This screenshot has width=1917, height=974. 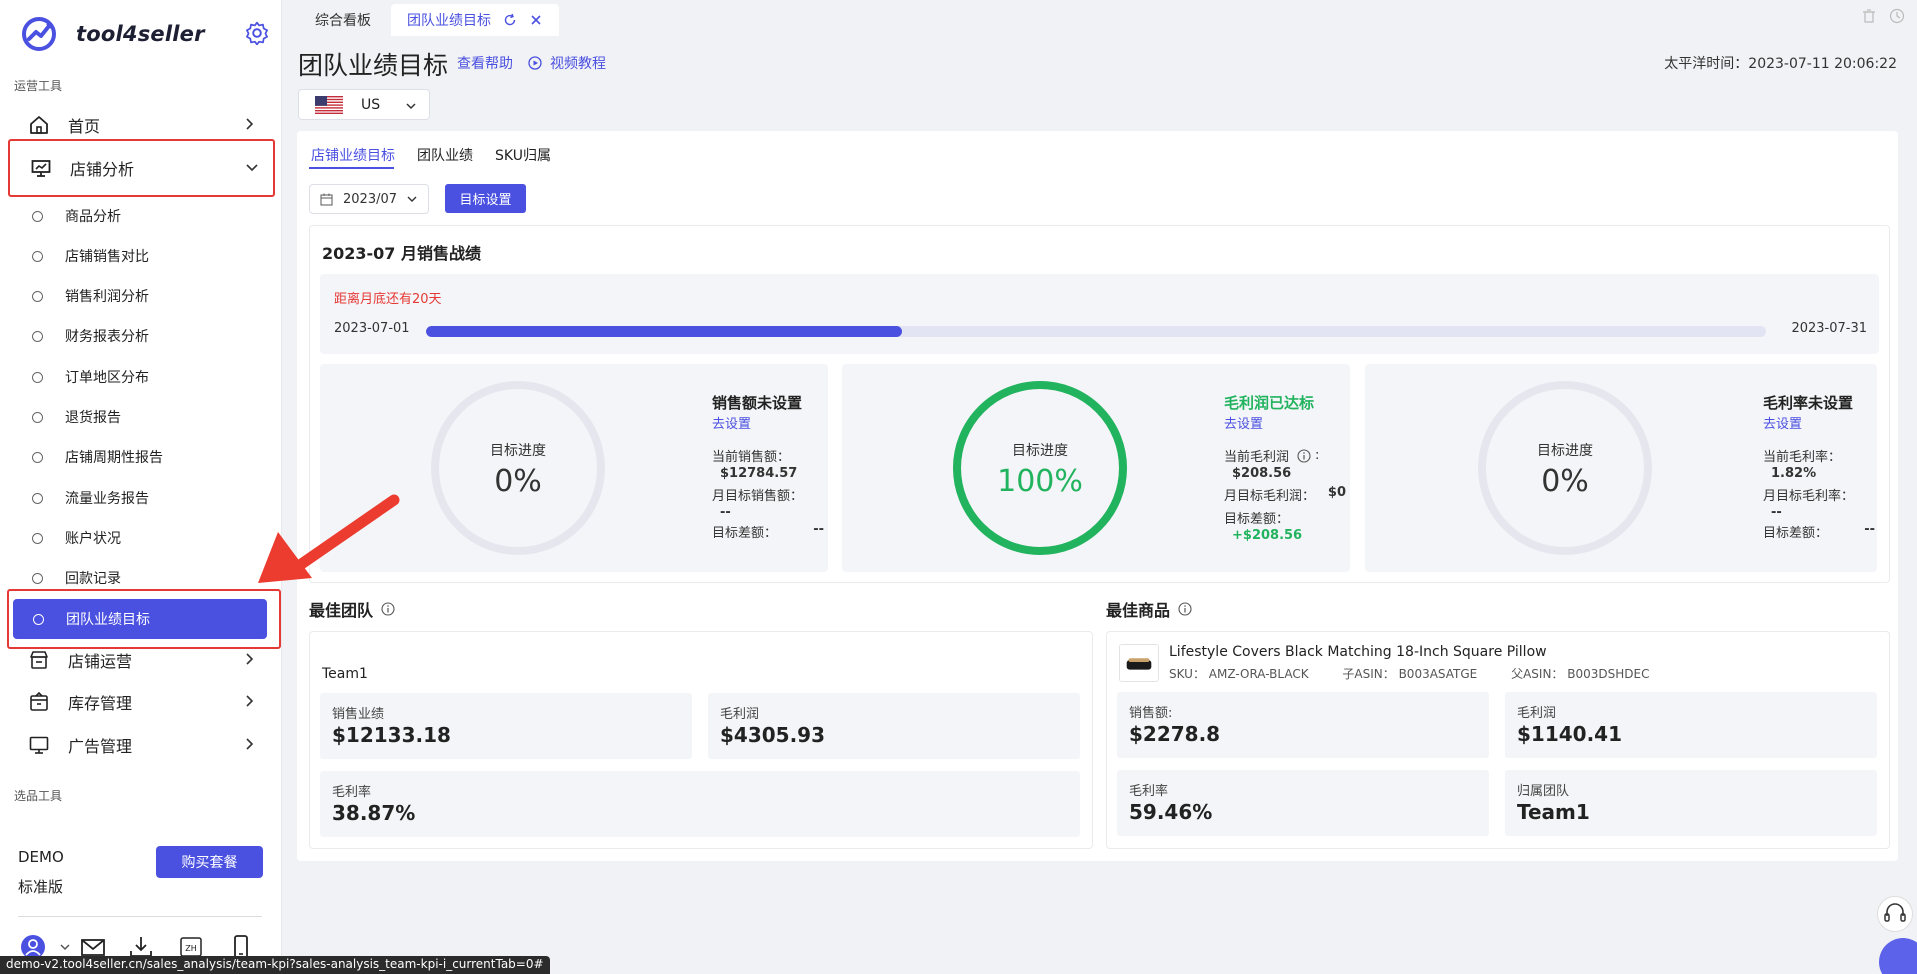 What do you see at coordinates (257, 33) in the screenshot?
I see `gear-icon` at bounding box center [257, 33].